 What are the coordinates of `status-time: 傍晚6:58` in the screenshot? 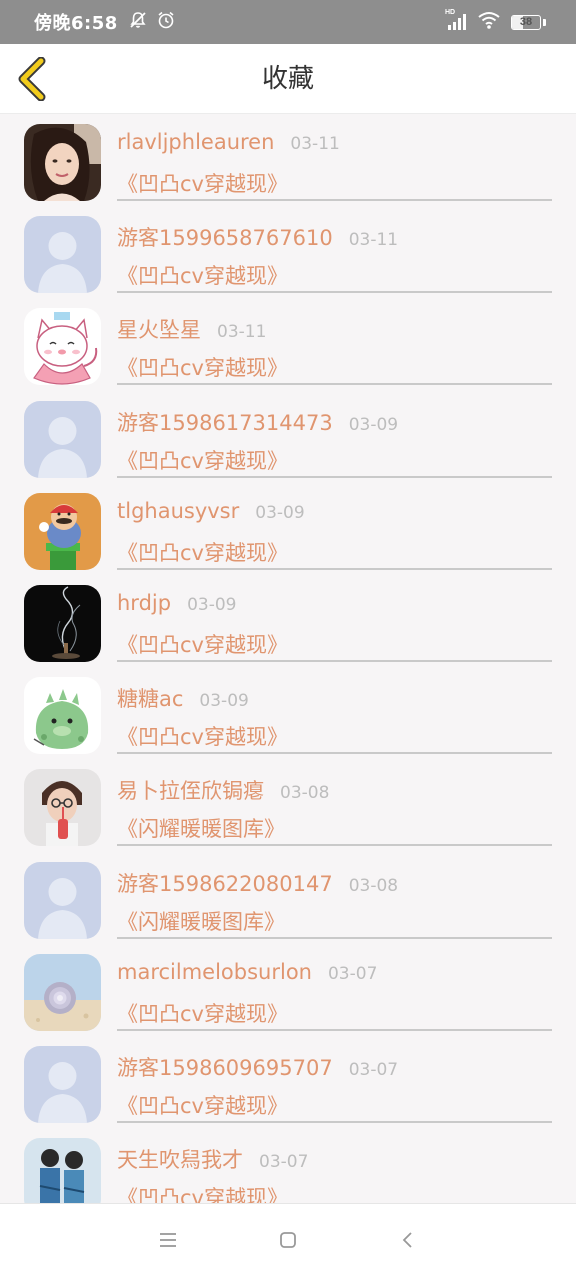 It's located at (76, 23).